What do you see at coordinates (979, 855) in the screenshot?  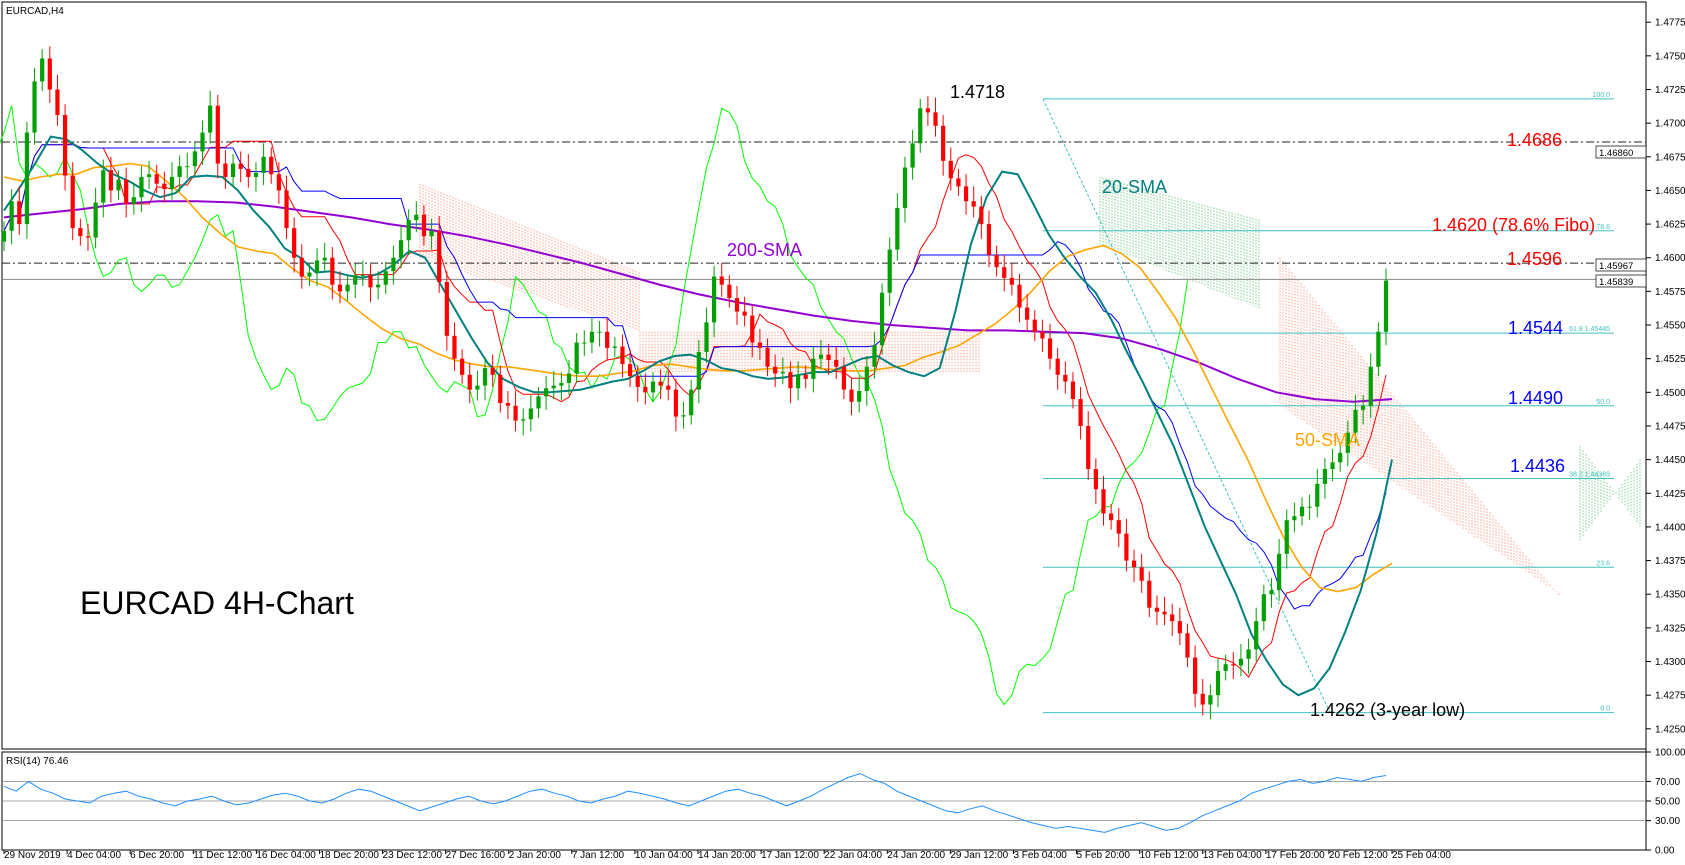 I see `time-tick-label: 29 Jan 12:00` at bounding box center [979, 855].